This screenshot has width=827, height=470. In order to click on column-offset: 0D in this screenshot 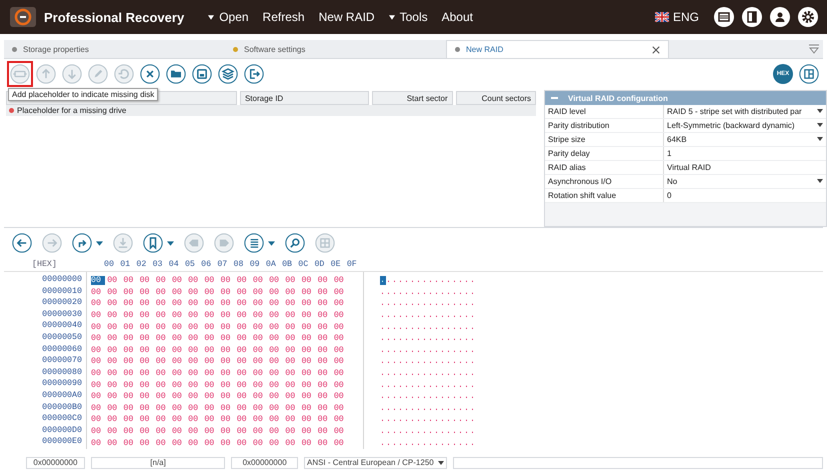, I will do `click(320, 264)`.